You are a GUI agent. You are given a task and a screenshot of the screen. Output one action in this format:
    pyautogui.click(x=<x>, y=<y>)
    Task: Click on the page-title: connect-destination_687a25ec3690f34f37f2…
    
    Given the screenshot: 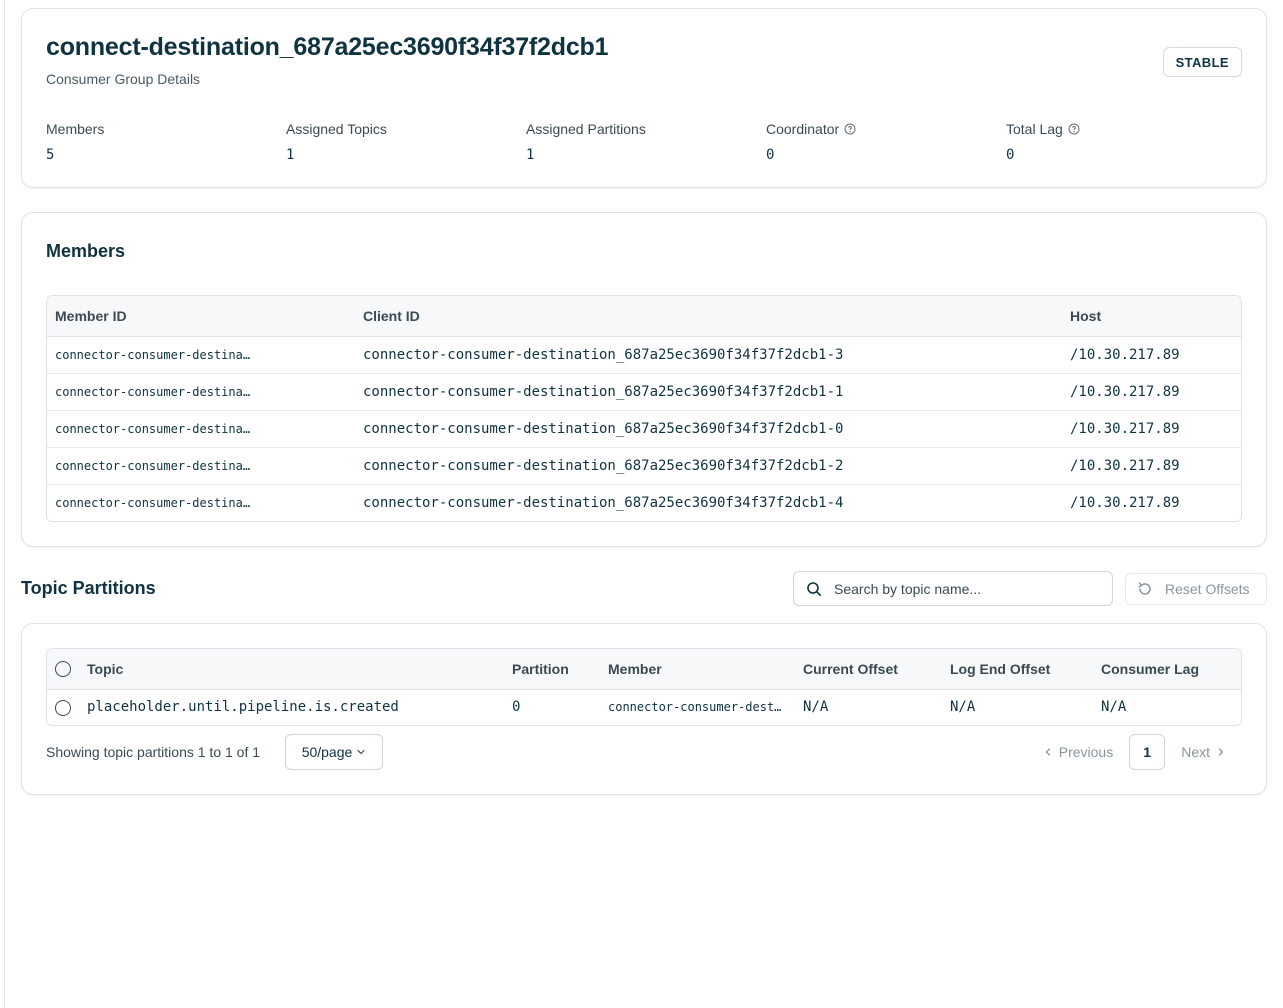 What is the action you would take?
    pyautogui.click(x=327, y=47)
    